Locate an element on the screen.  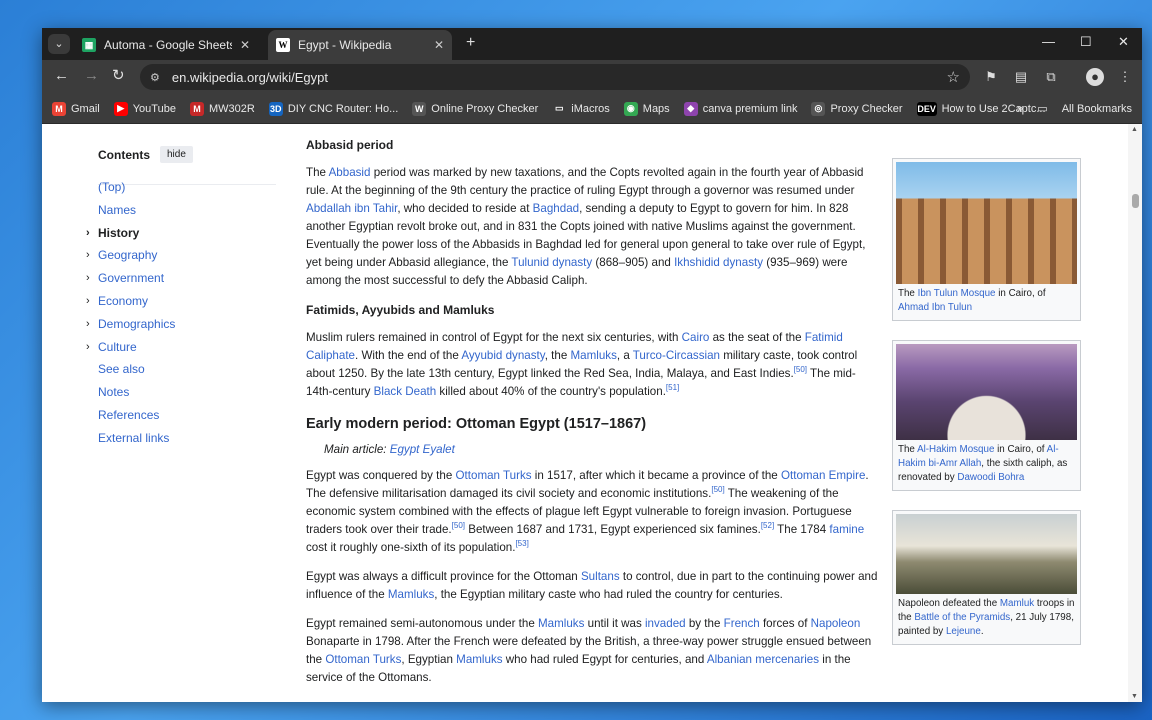
inline-link: Dawoodi Bohra is located at coordinates (990, 477).